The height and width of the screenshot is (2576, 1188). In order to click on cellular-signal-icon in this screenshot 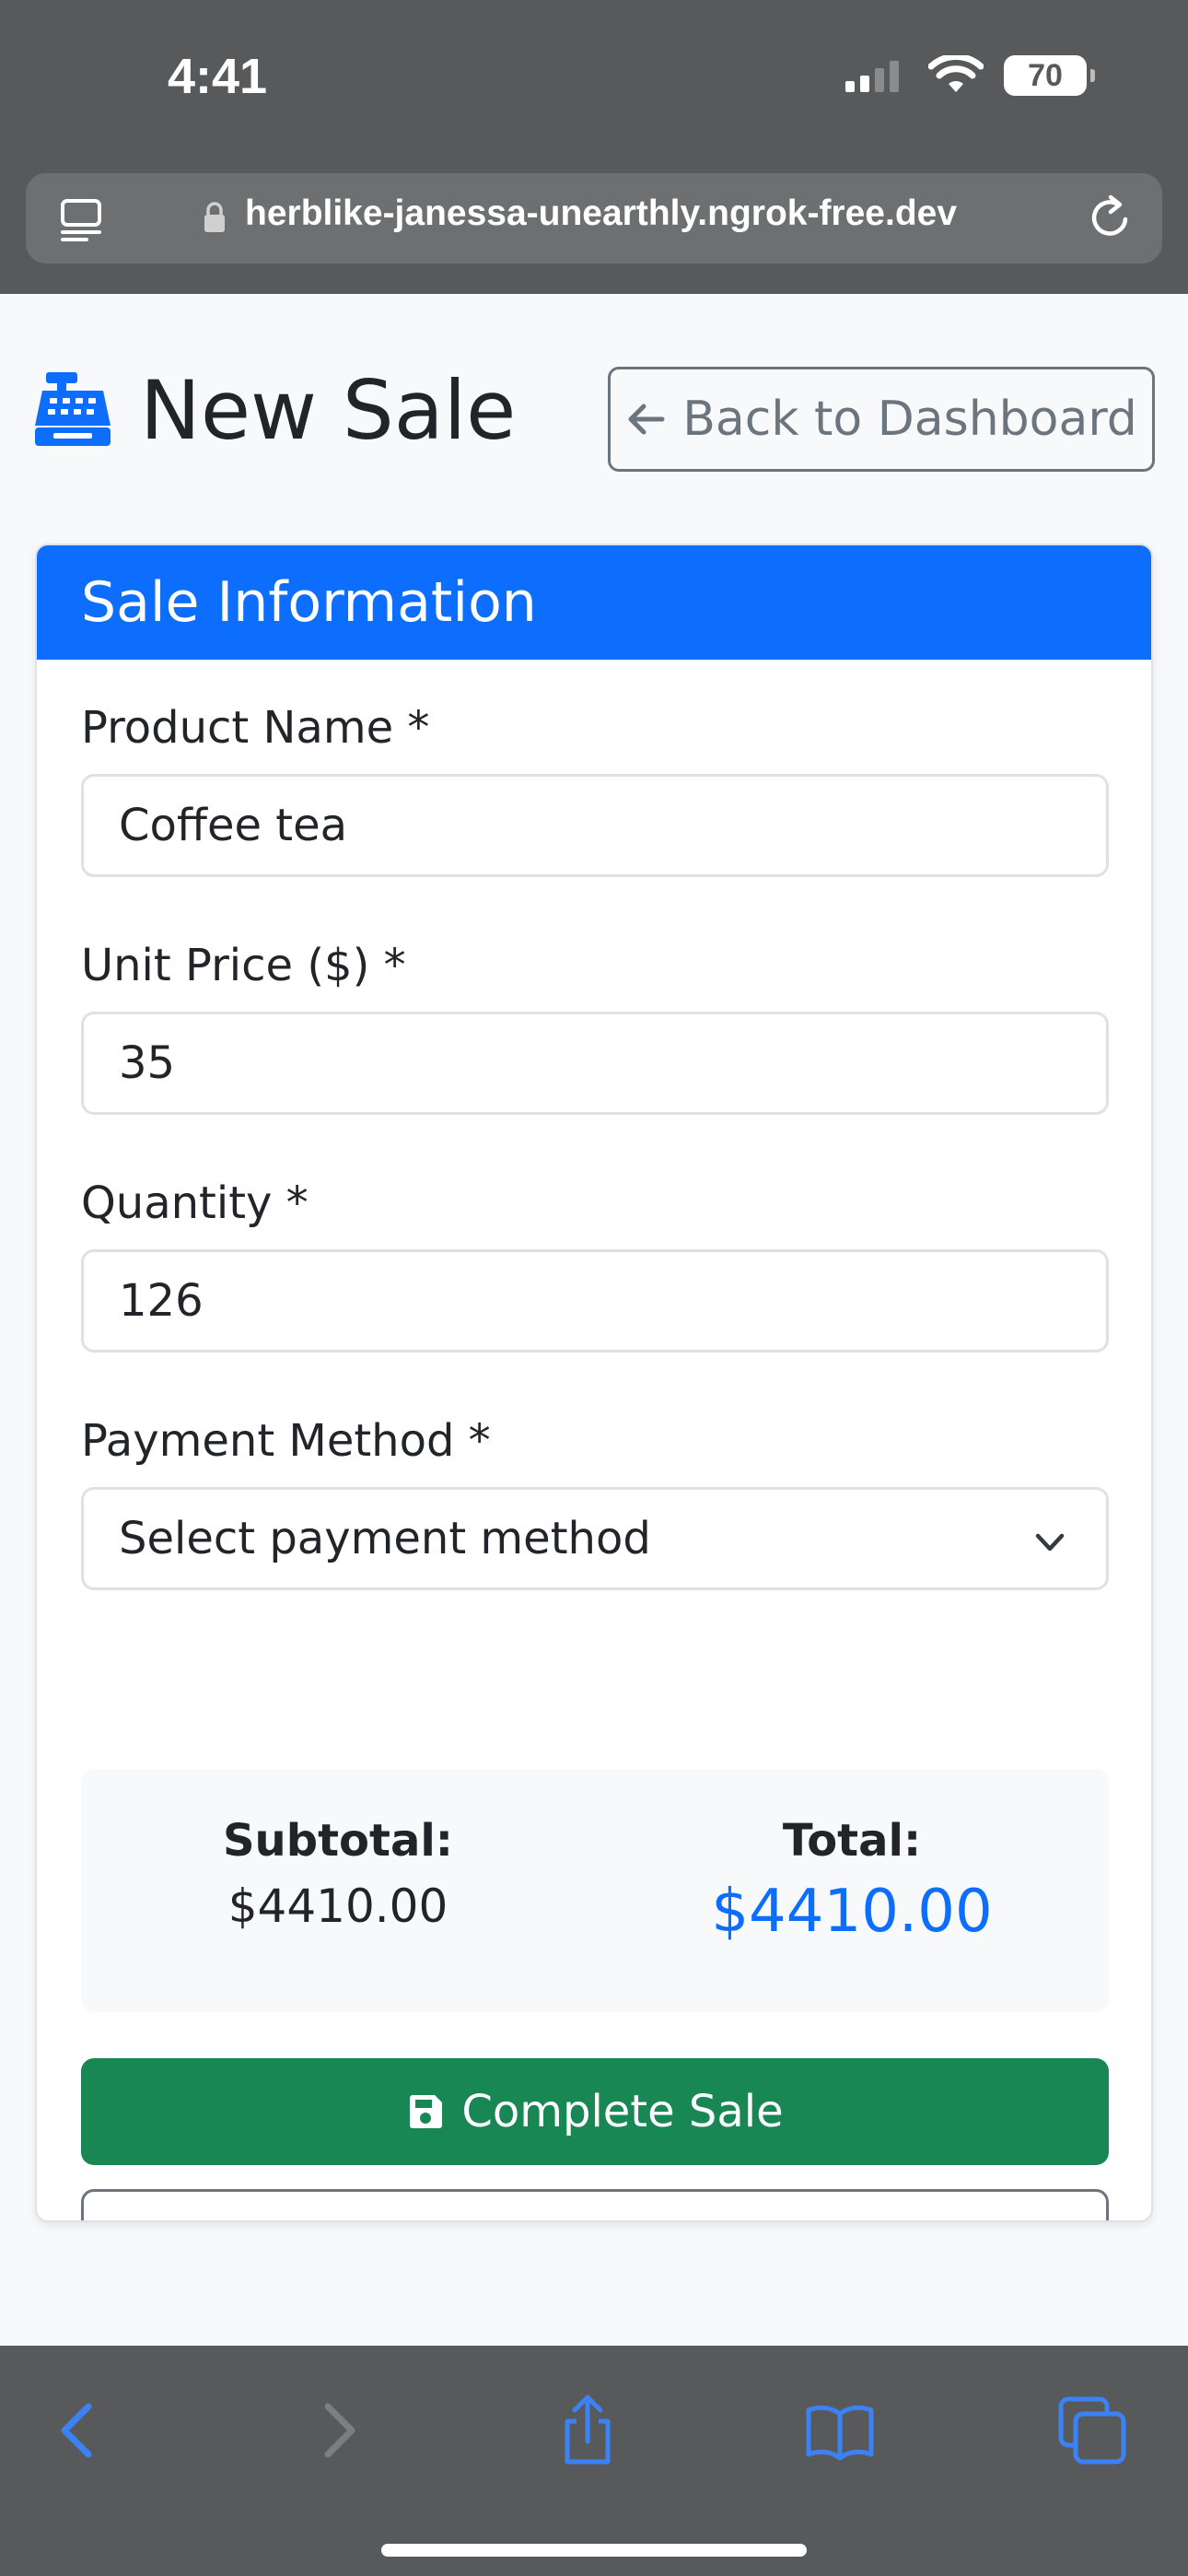, I will do `click(872, 76)`.